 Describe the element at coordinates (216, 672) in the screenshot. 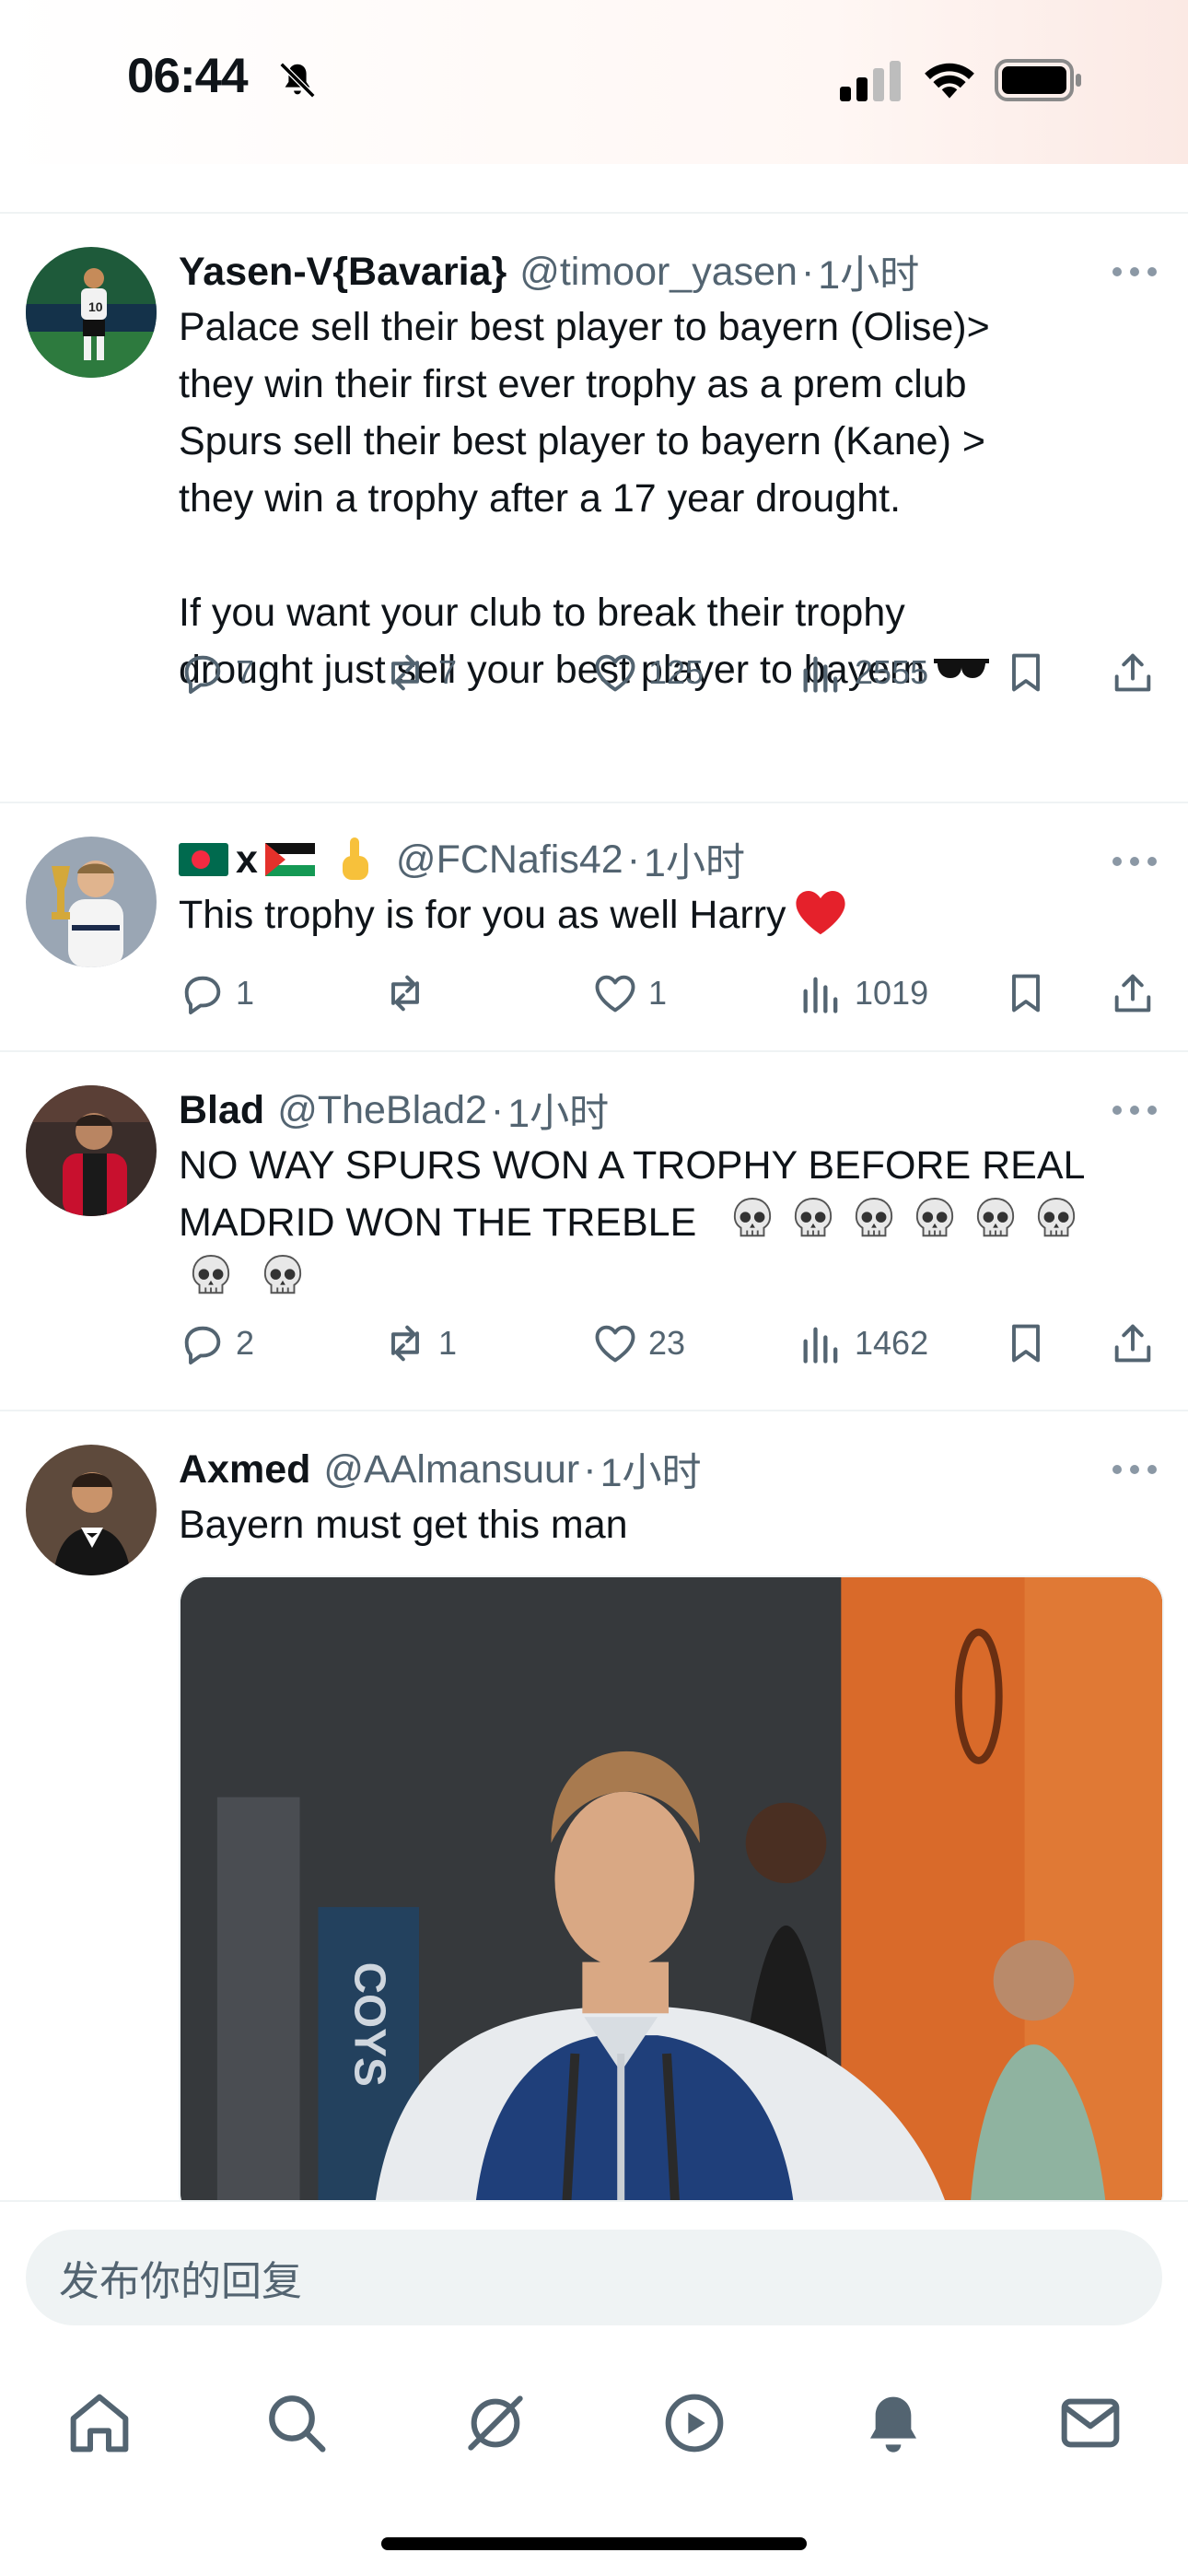

I see `reply-button: 7` at that location.